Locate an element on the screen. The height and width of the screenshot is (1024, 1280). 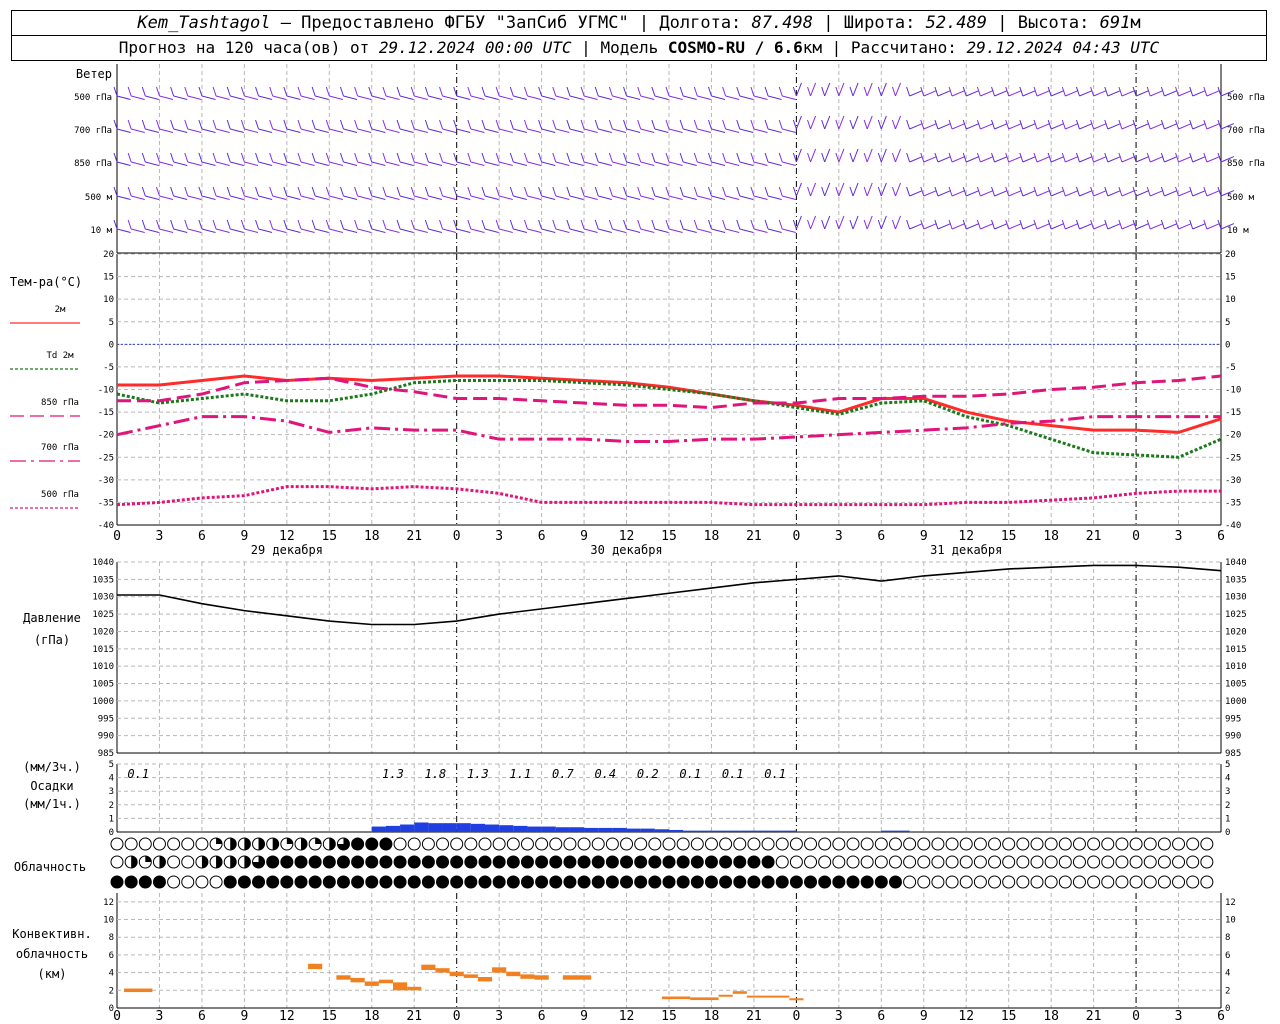
pressure-panel-ytick-left: 1000 is located at coordinates (103, 702).